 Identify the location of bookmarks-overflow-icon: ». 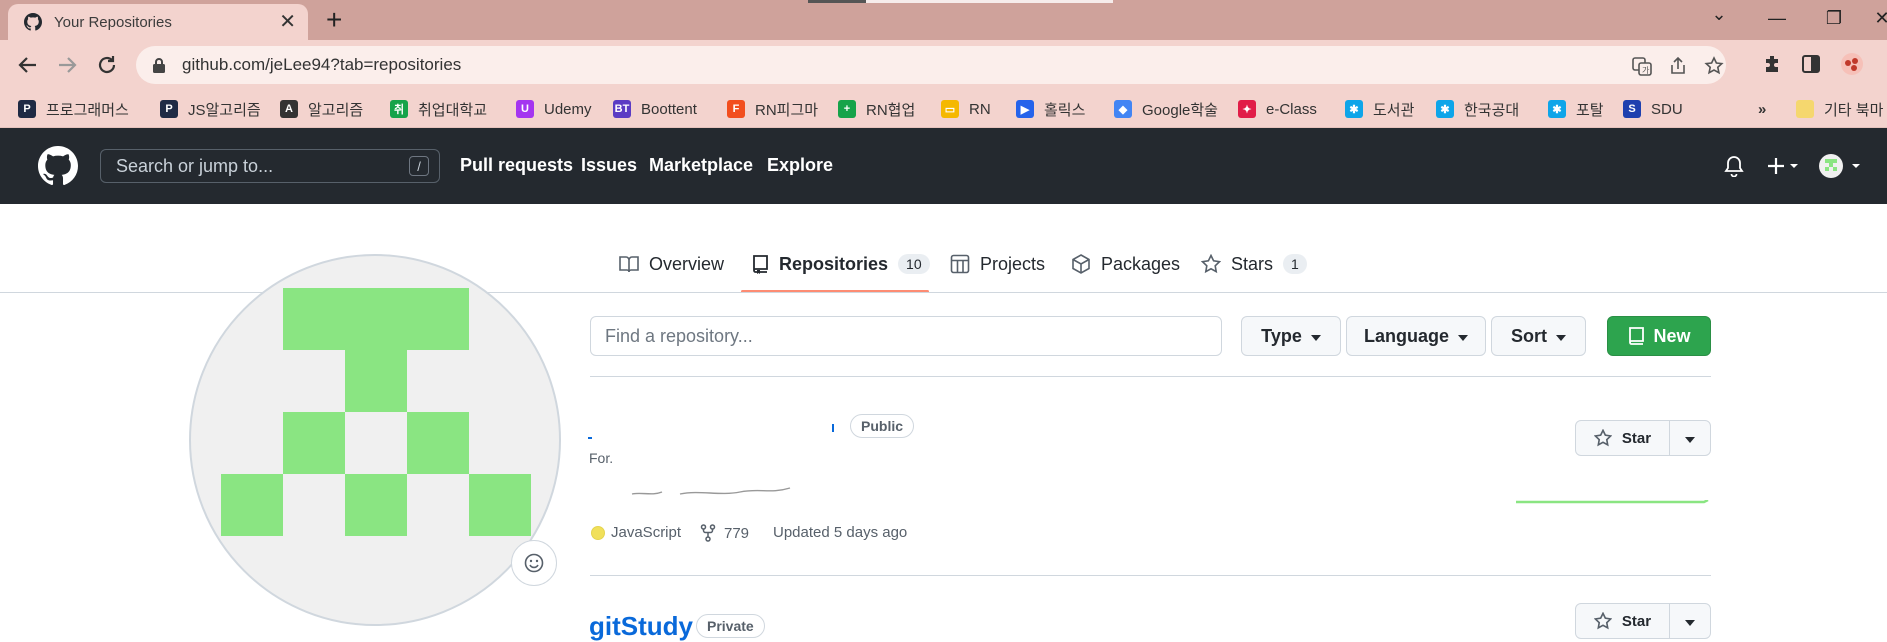
(1762, 109).